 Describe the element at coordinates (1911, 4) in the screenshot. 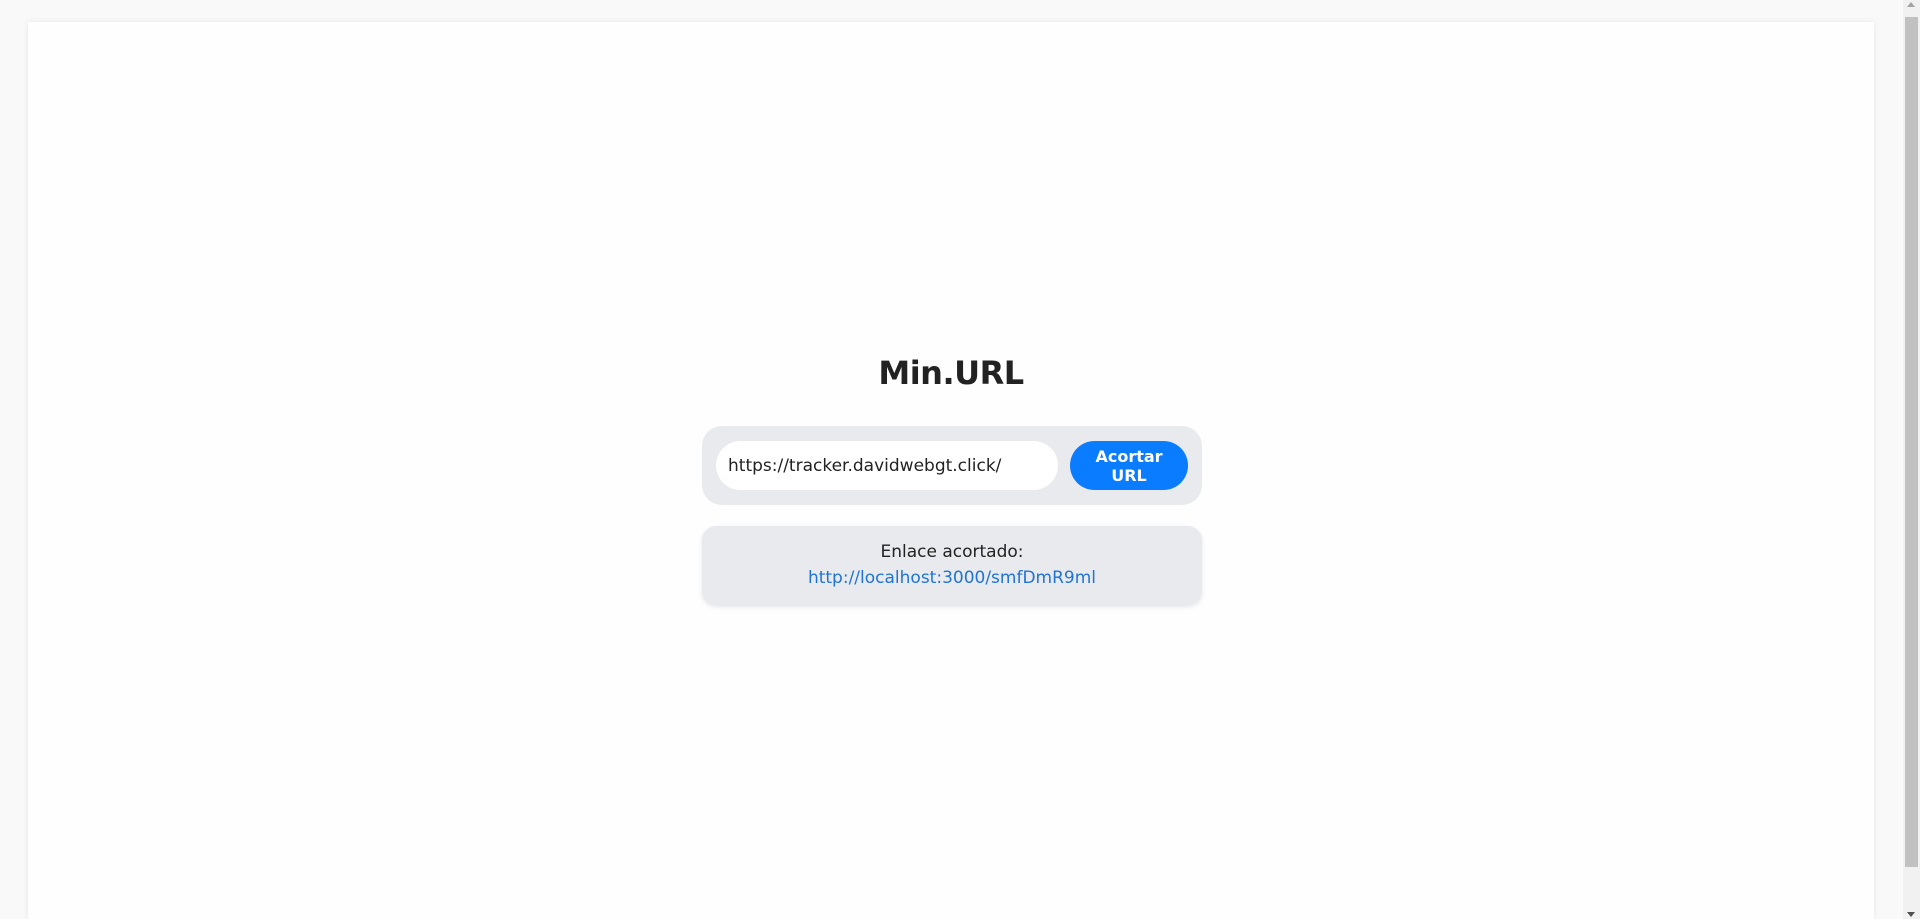

I see `scroll-up-arrow-icon` at that location.